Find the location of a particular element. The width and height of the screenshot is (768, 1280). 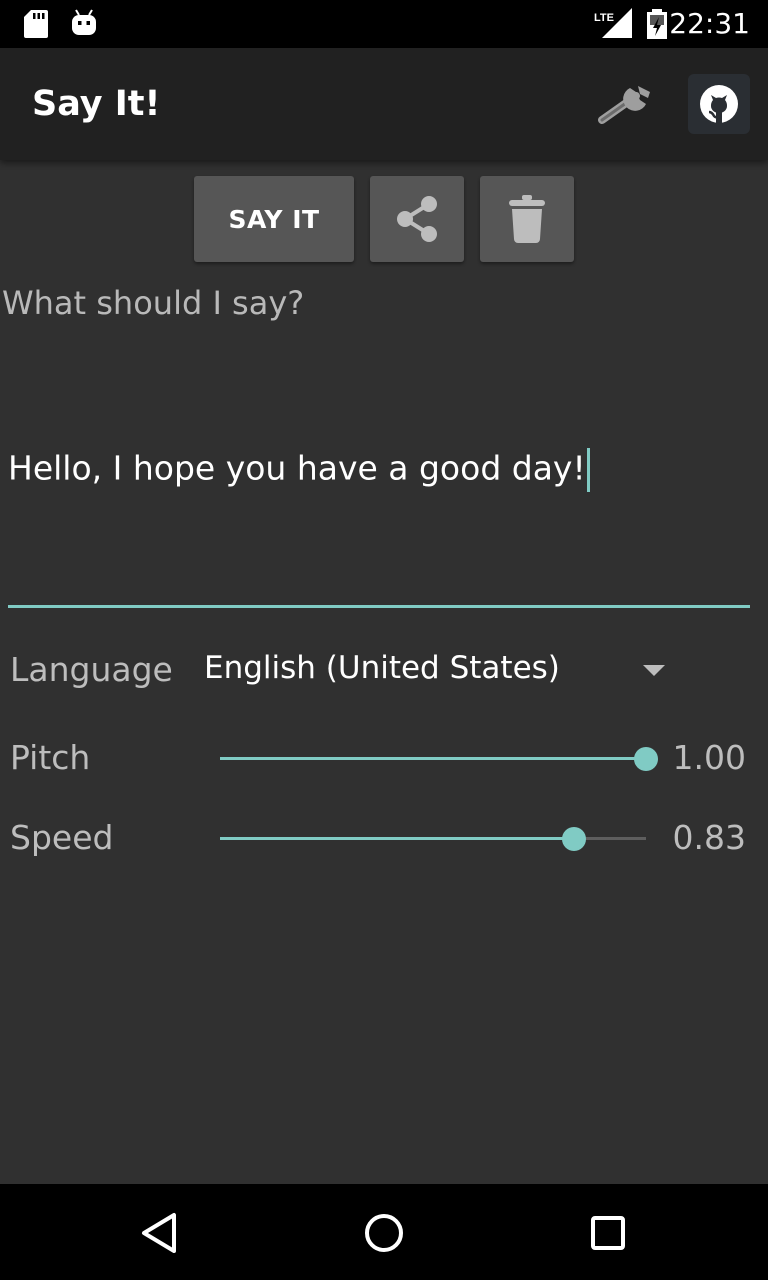

share-icon is located at coordinates (417, 219).